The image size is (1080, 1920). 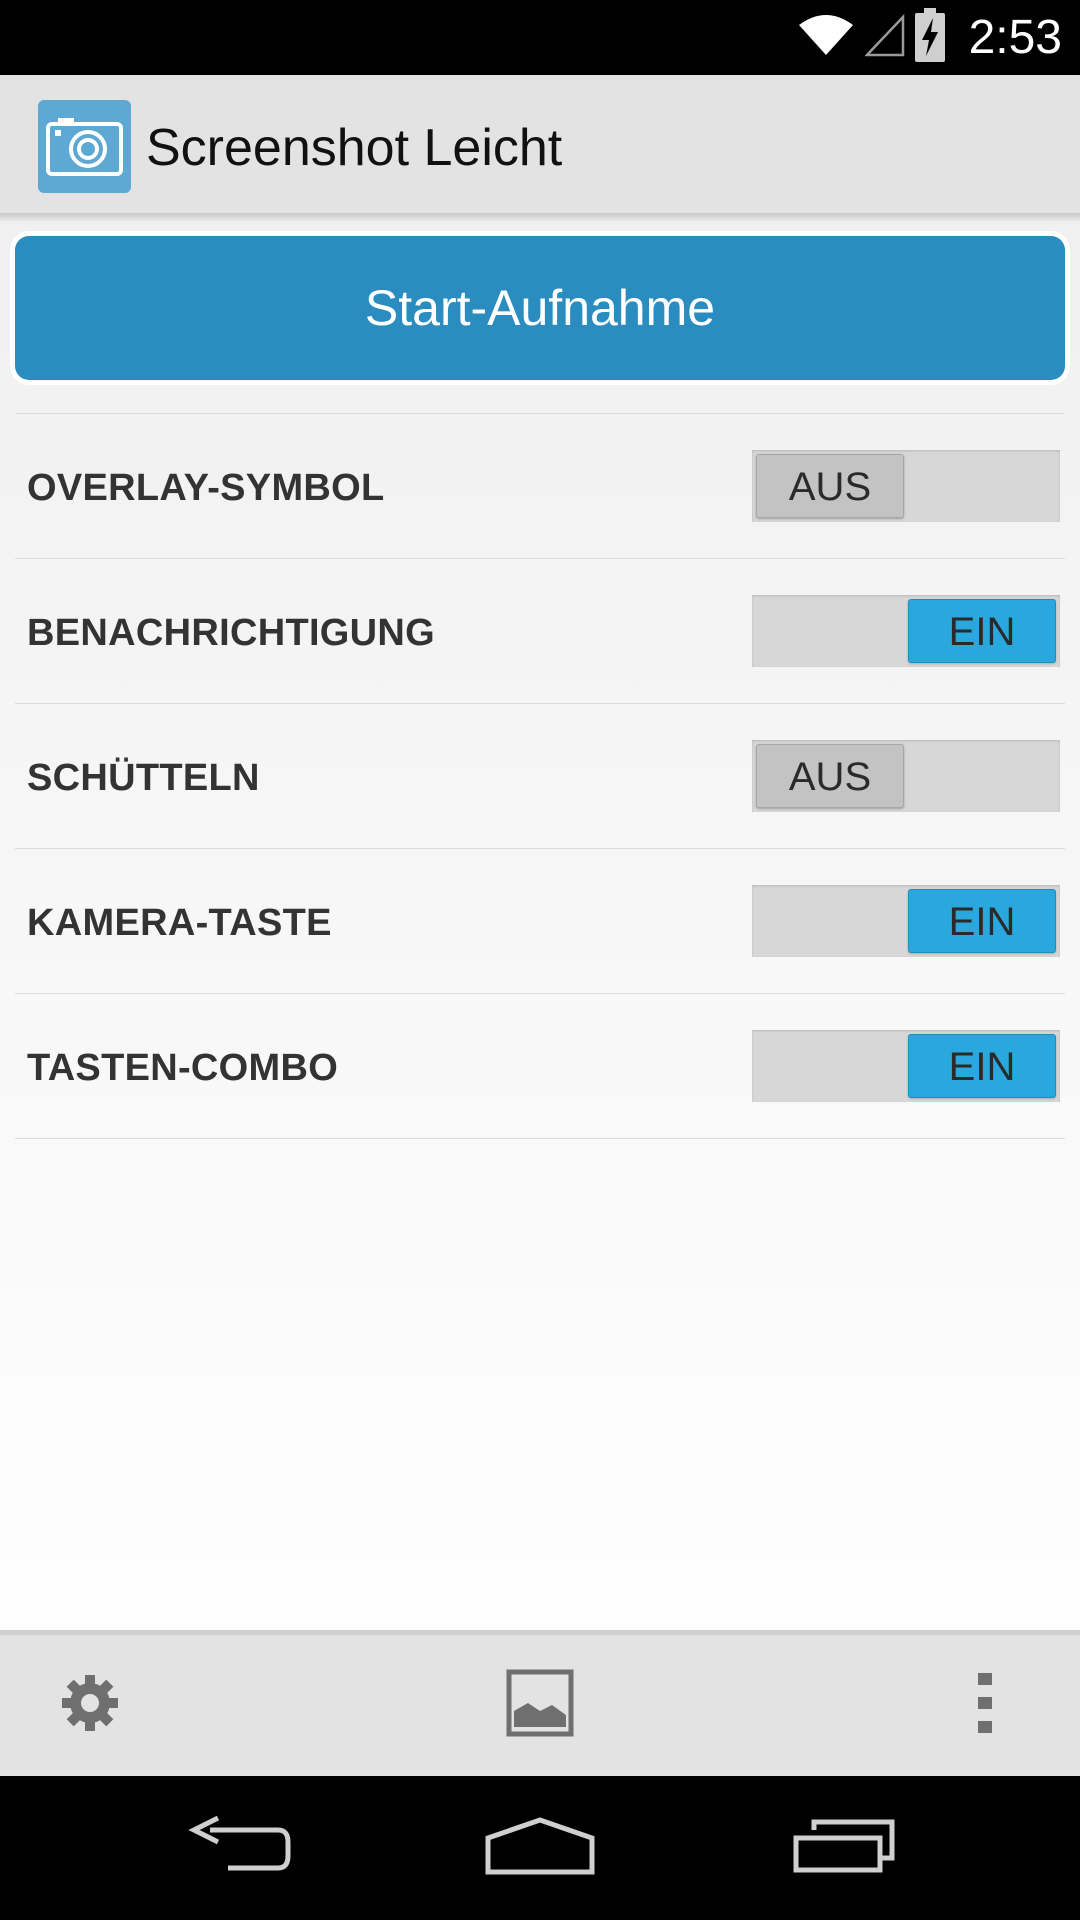 What do you see at coordinates (183, 1068) in the screenshot?
I see `setting-label: TASTEN-COMBO` at bounding box center [183, 1068].